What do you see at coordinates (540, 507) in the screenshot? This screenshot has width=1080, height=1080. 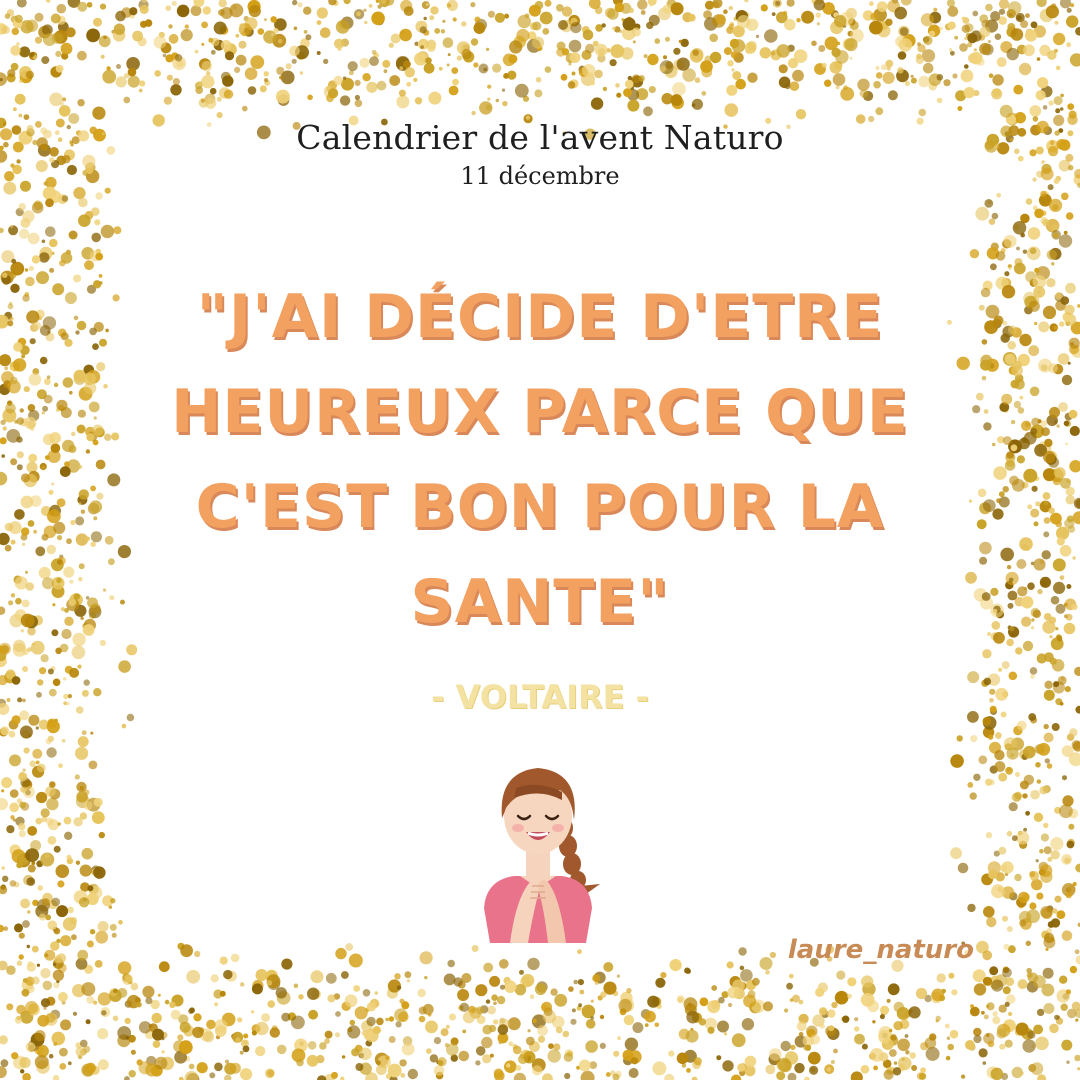 I see `quote-line: C'EST BON POUR LA` at bounding box center [540, 507].